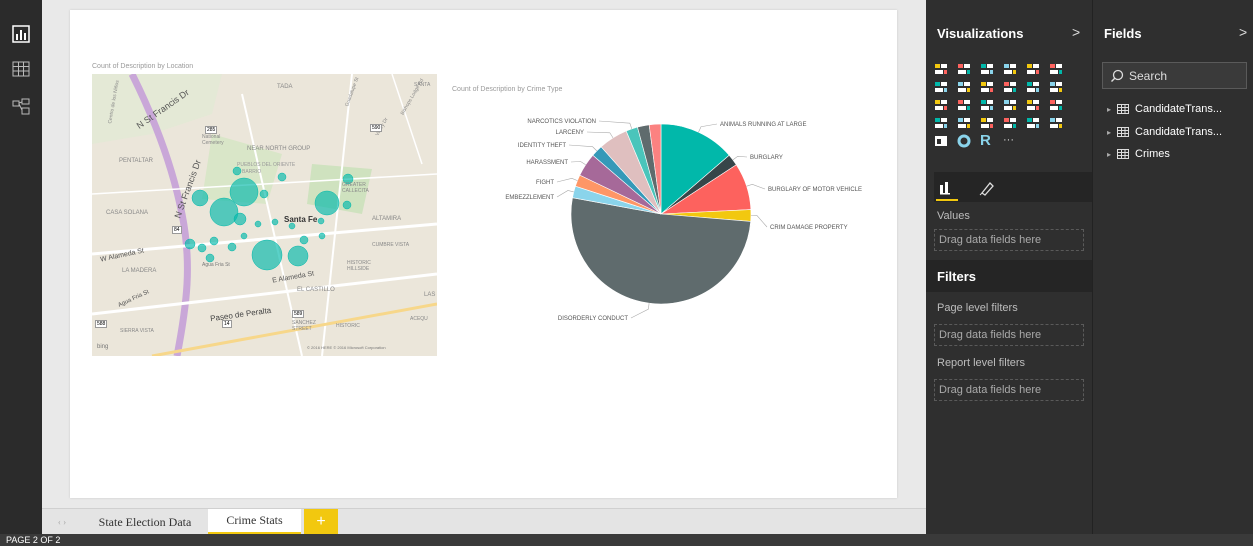 The width and height of the screenshot is (1253, 546). I want to click on 100-column-icon, so click(1056, 69).